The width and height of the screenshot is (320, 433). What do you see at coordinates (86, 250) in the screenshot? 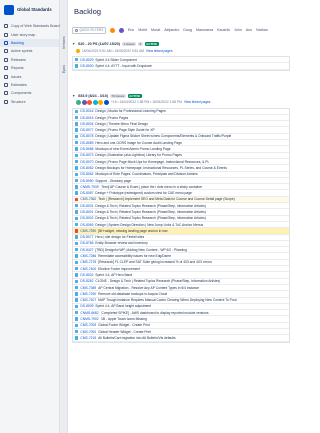
I see `issue-key: DS-8427` at bounding box center [86, 250].